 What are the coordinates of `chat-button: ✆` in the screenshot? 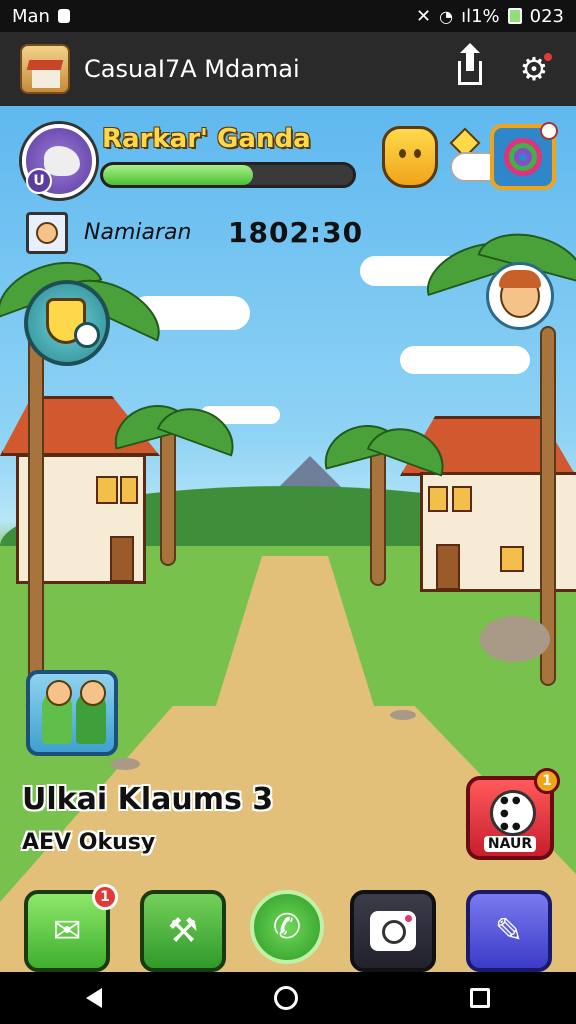 It's located at (287, 927).